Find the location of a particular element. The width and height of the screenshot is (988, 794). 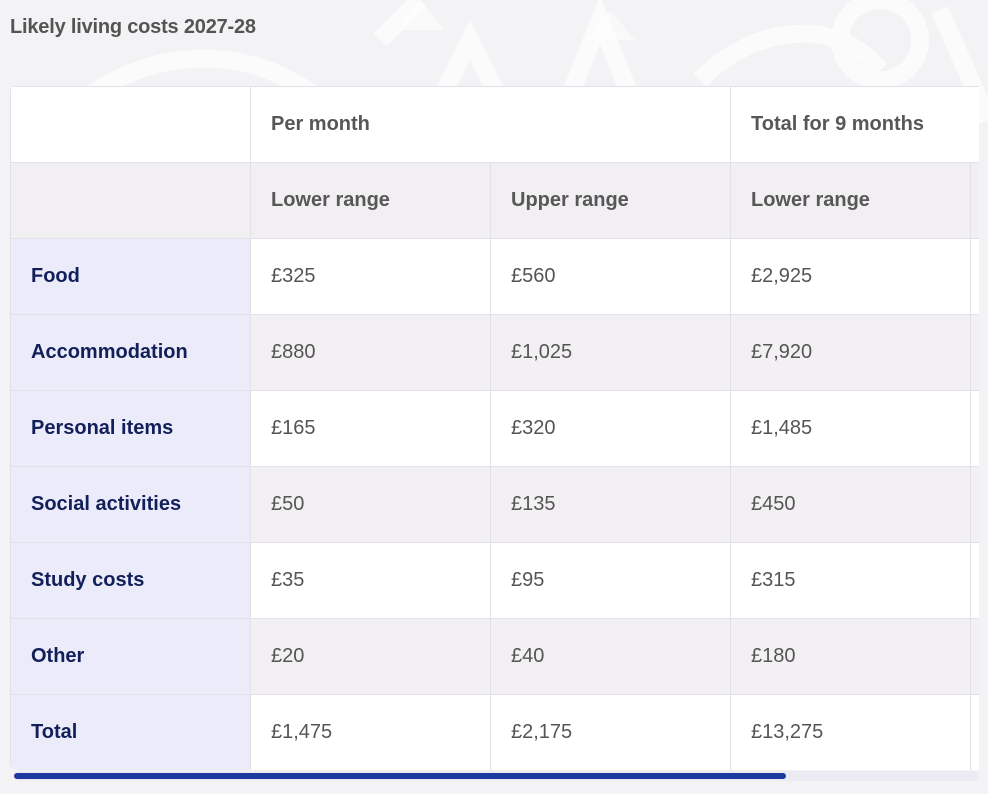

table-cell: £2,175 is located at coordinates (610, 732).